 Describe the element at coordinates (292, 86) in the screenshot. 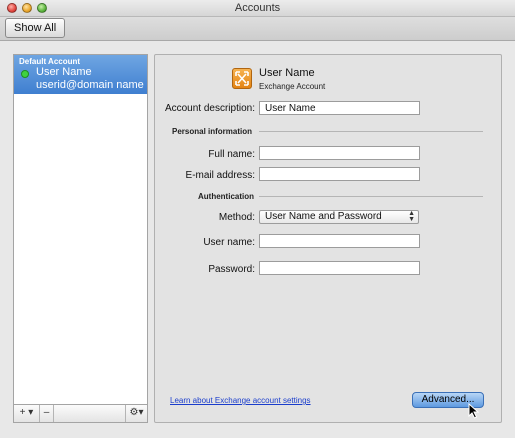

I see `account-type: Exchange Account` at that location.